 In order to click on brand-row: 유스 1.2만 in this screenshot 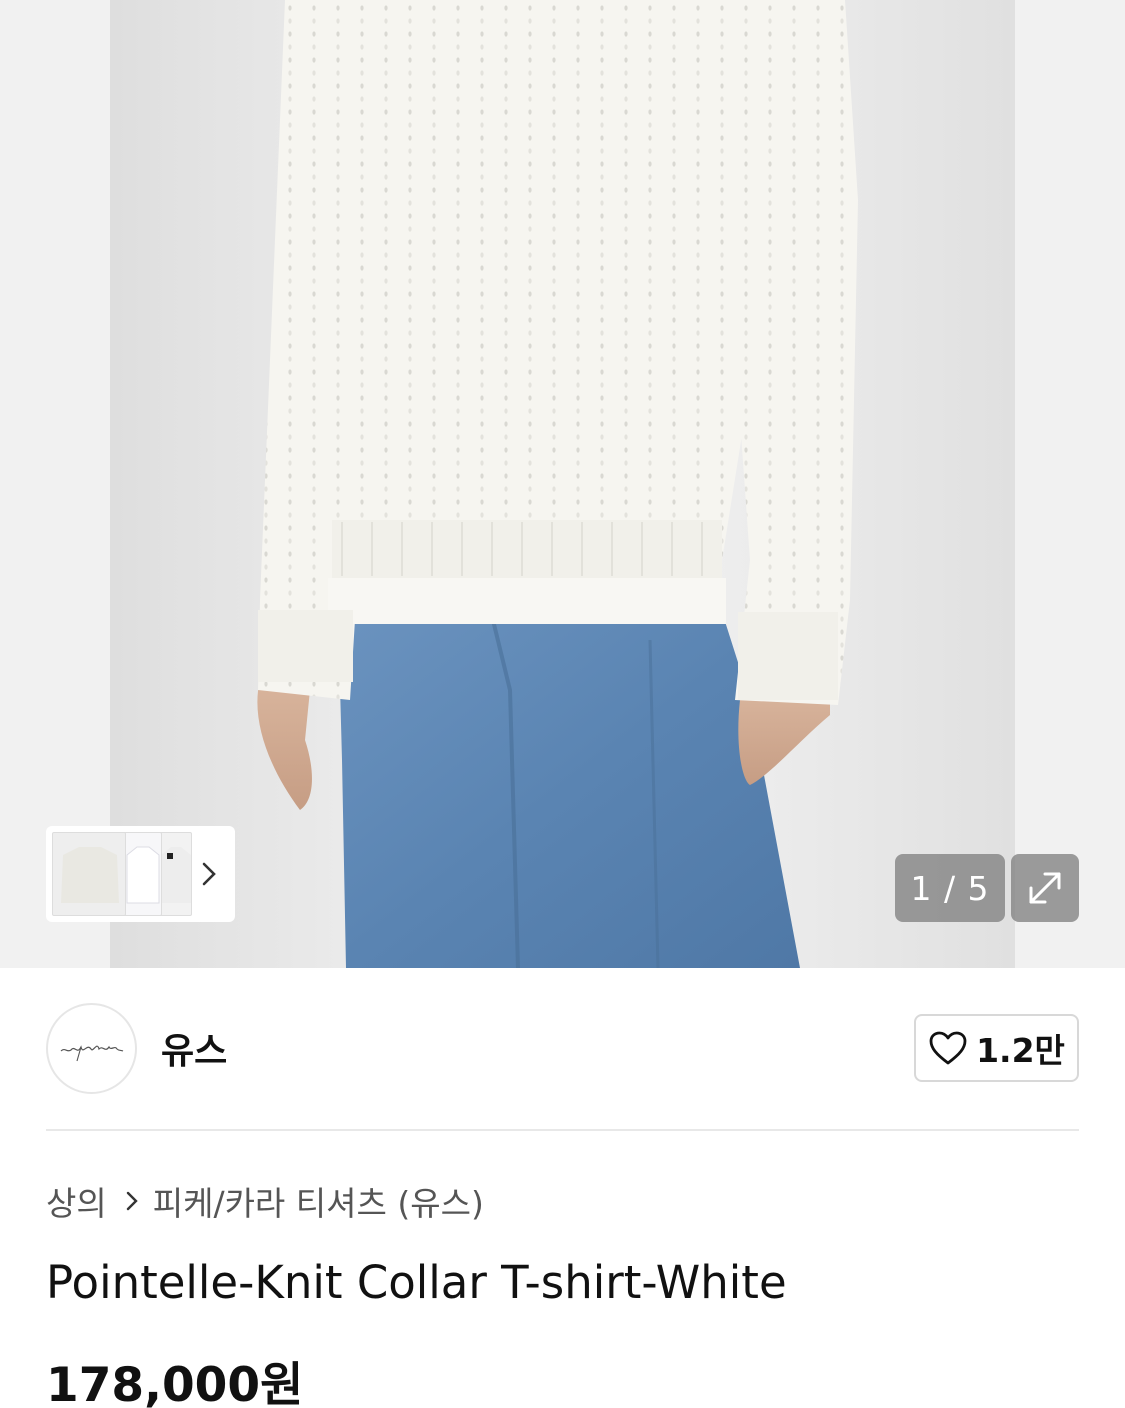, I will do `click(562, 1048)`.